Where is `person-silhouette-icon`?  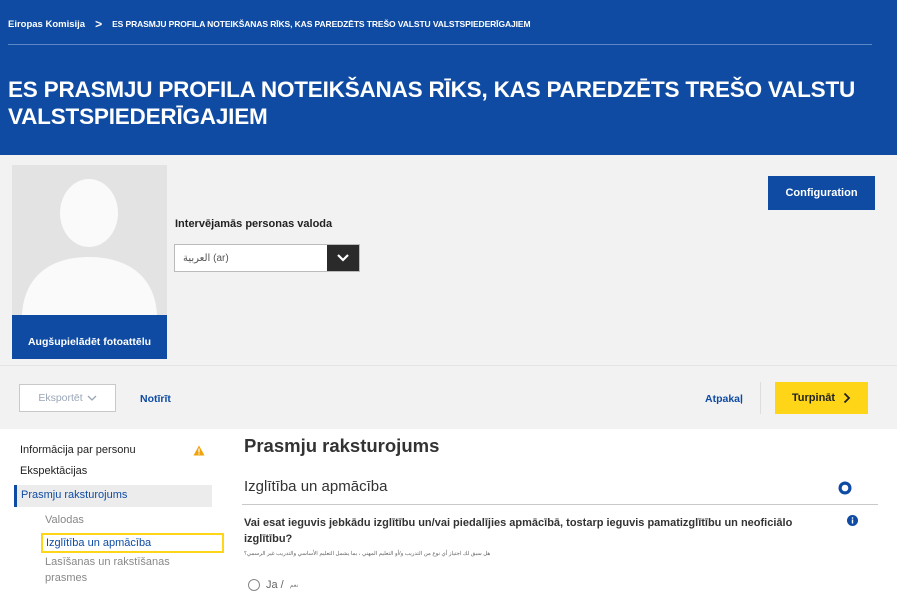 person-silhouette-icon is located at coordinates (89, 240).